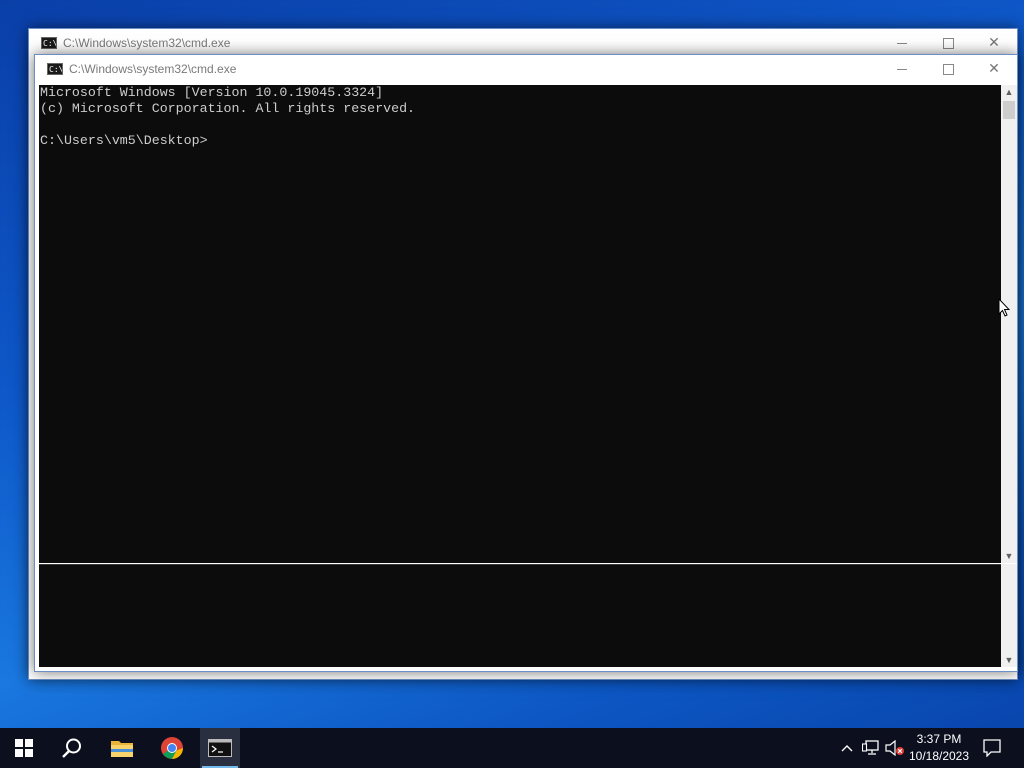 The image size is (1024, 768). I want to click on action-center-button, so click(992, 748).